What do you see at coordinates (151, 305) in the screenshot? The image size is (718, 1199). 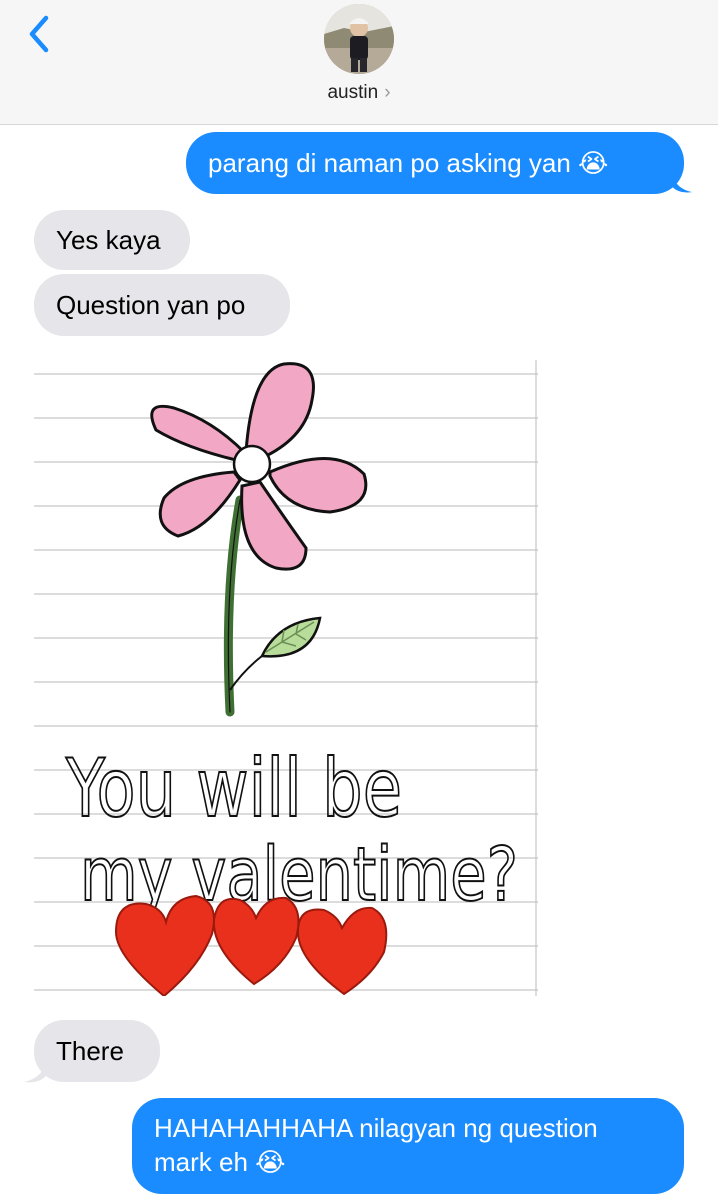 I see `message-text: Question yan po` at bounding box center [151, 305].